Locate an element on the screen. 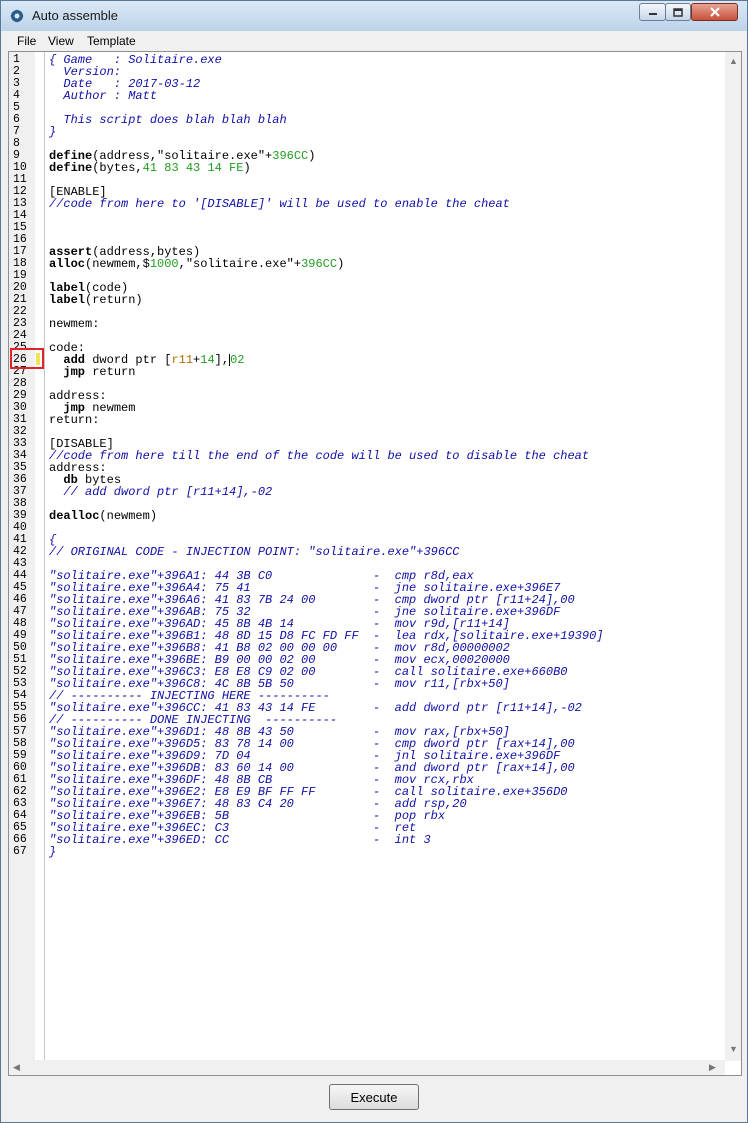 This screenshot has height=1123, width=748. scroll-right-icon: ▶ is located at coordinates (712, 1067).